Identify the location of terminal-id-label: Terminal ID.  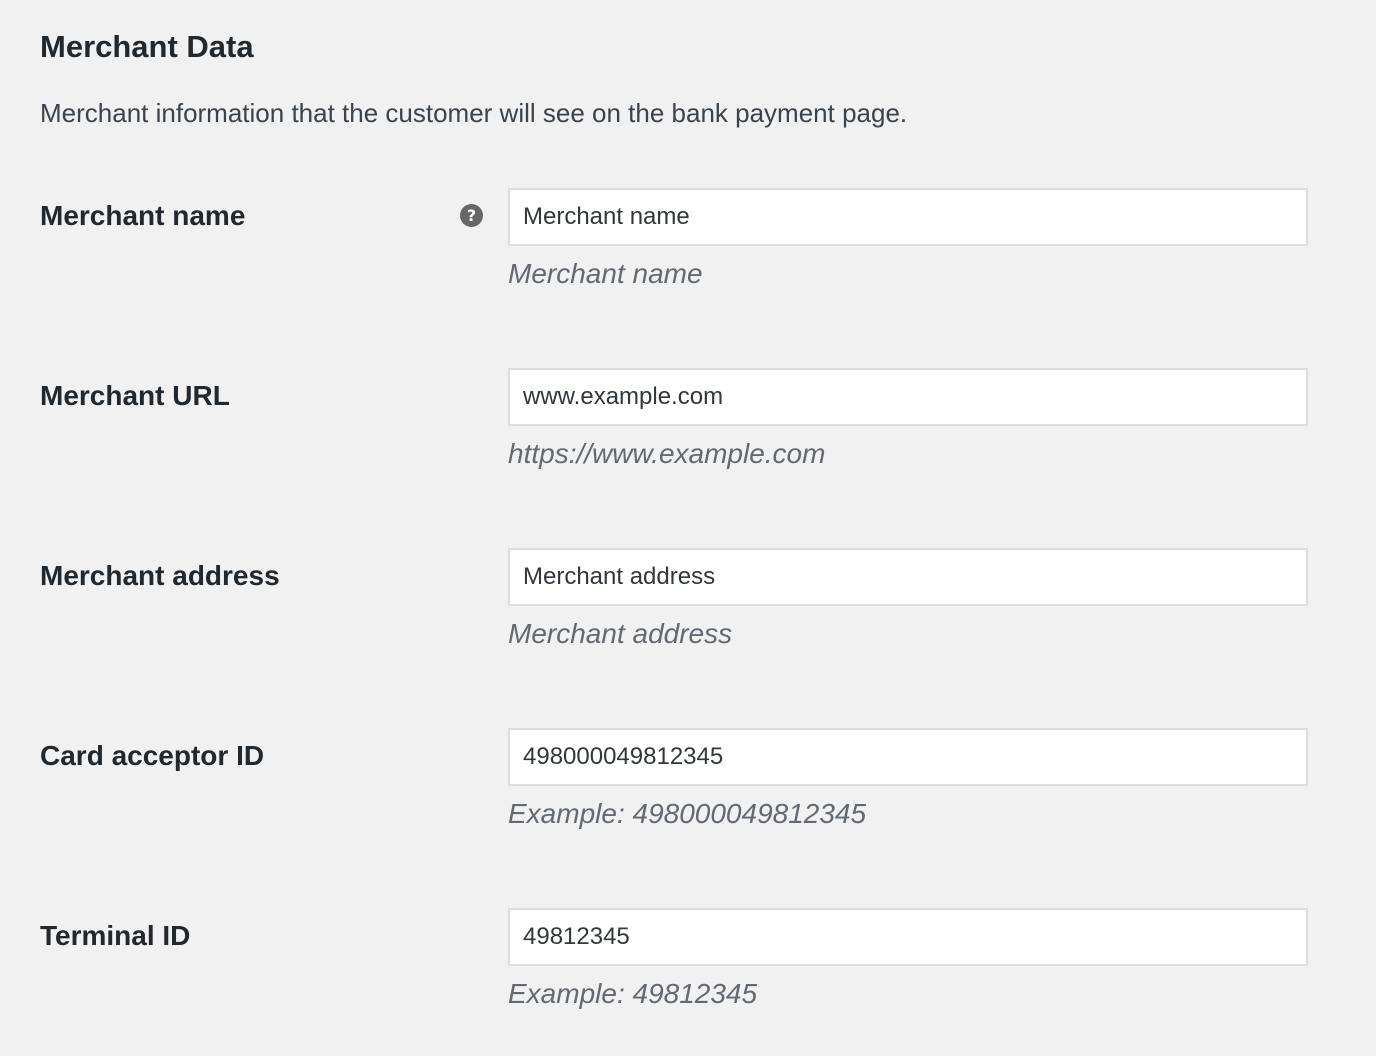
(115, 935).